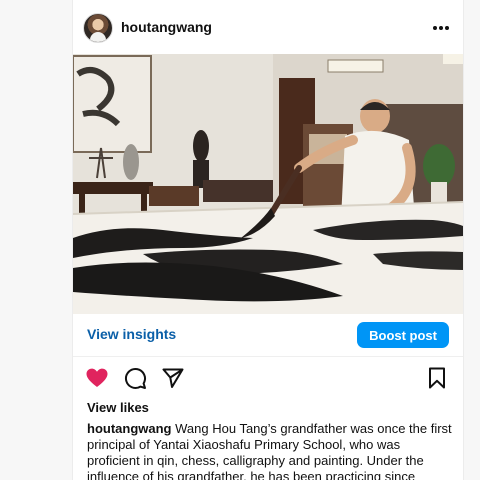 The image size is (480, 480). What do you see at coordinates (98, 37) in the screenshot?
I see `avatar-shirt` at bounding box center [98, 37].